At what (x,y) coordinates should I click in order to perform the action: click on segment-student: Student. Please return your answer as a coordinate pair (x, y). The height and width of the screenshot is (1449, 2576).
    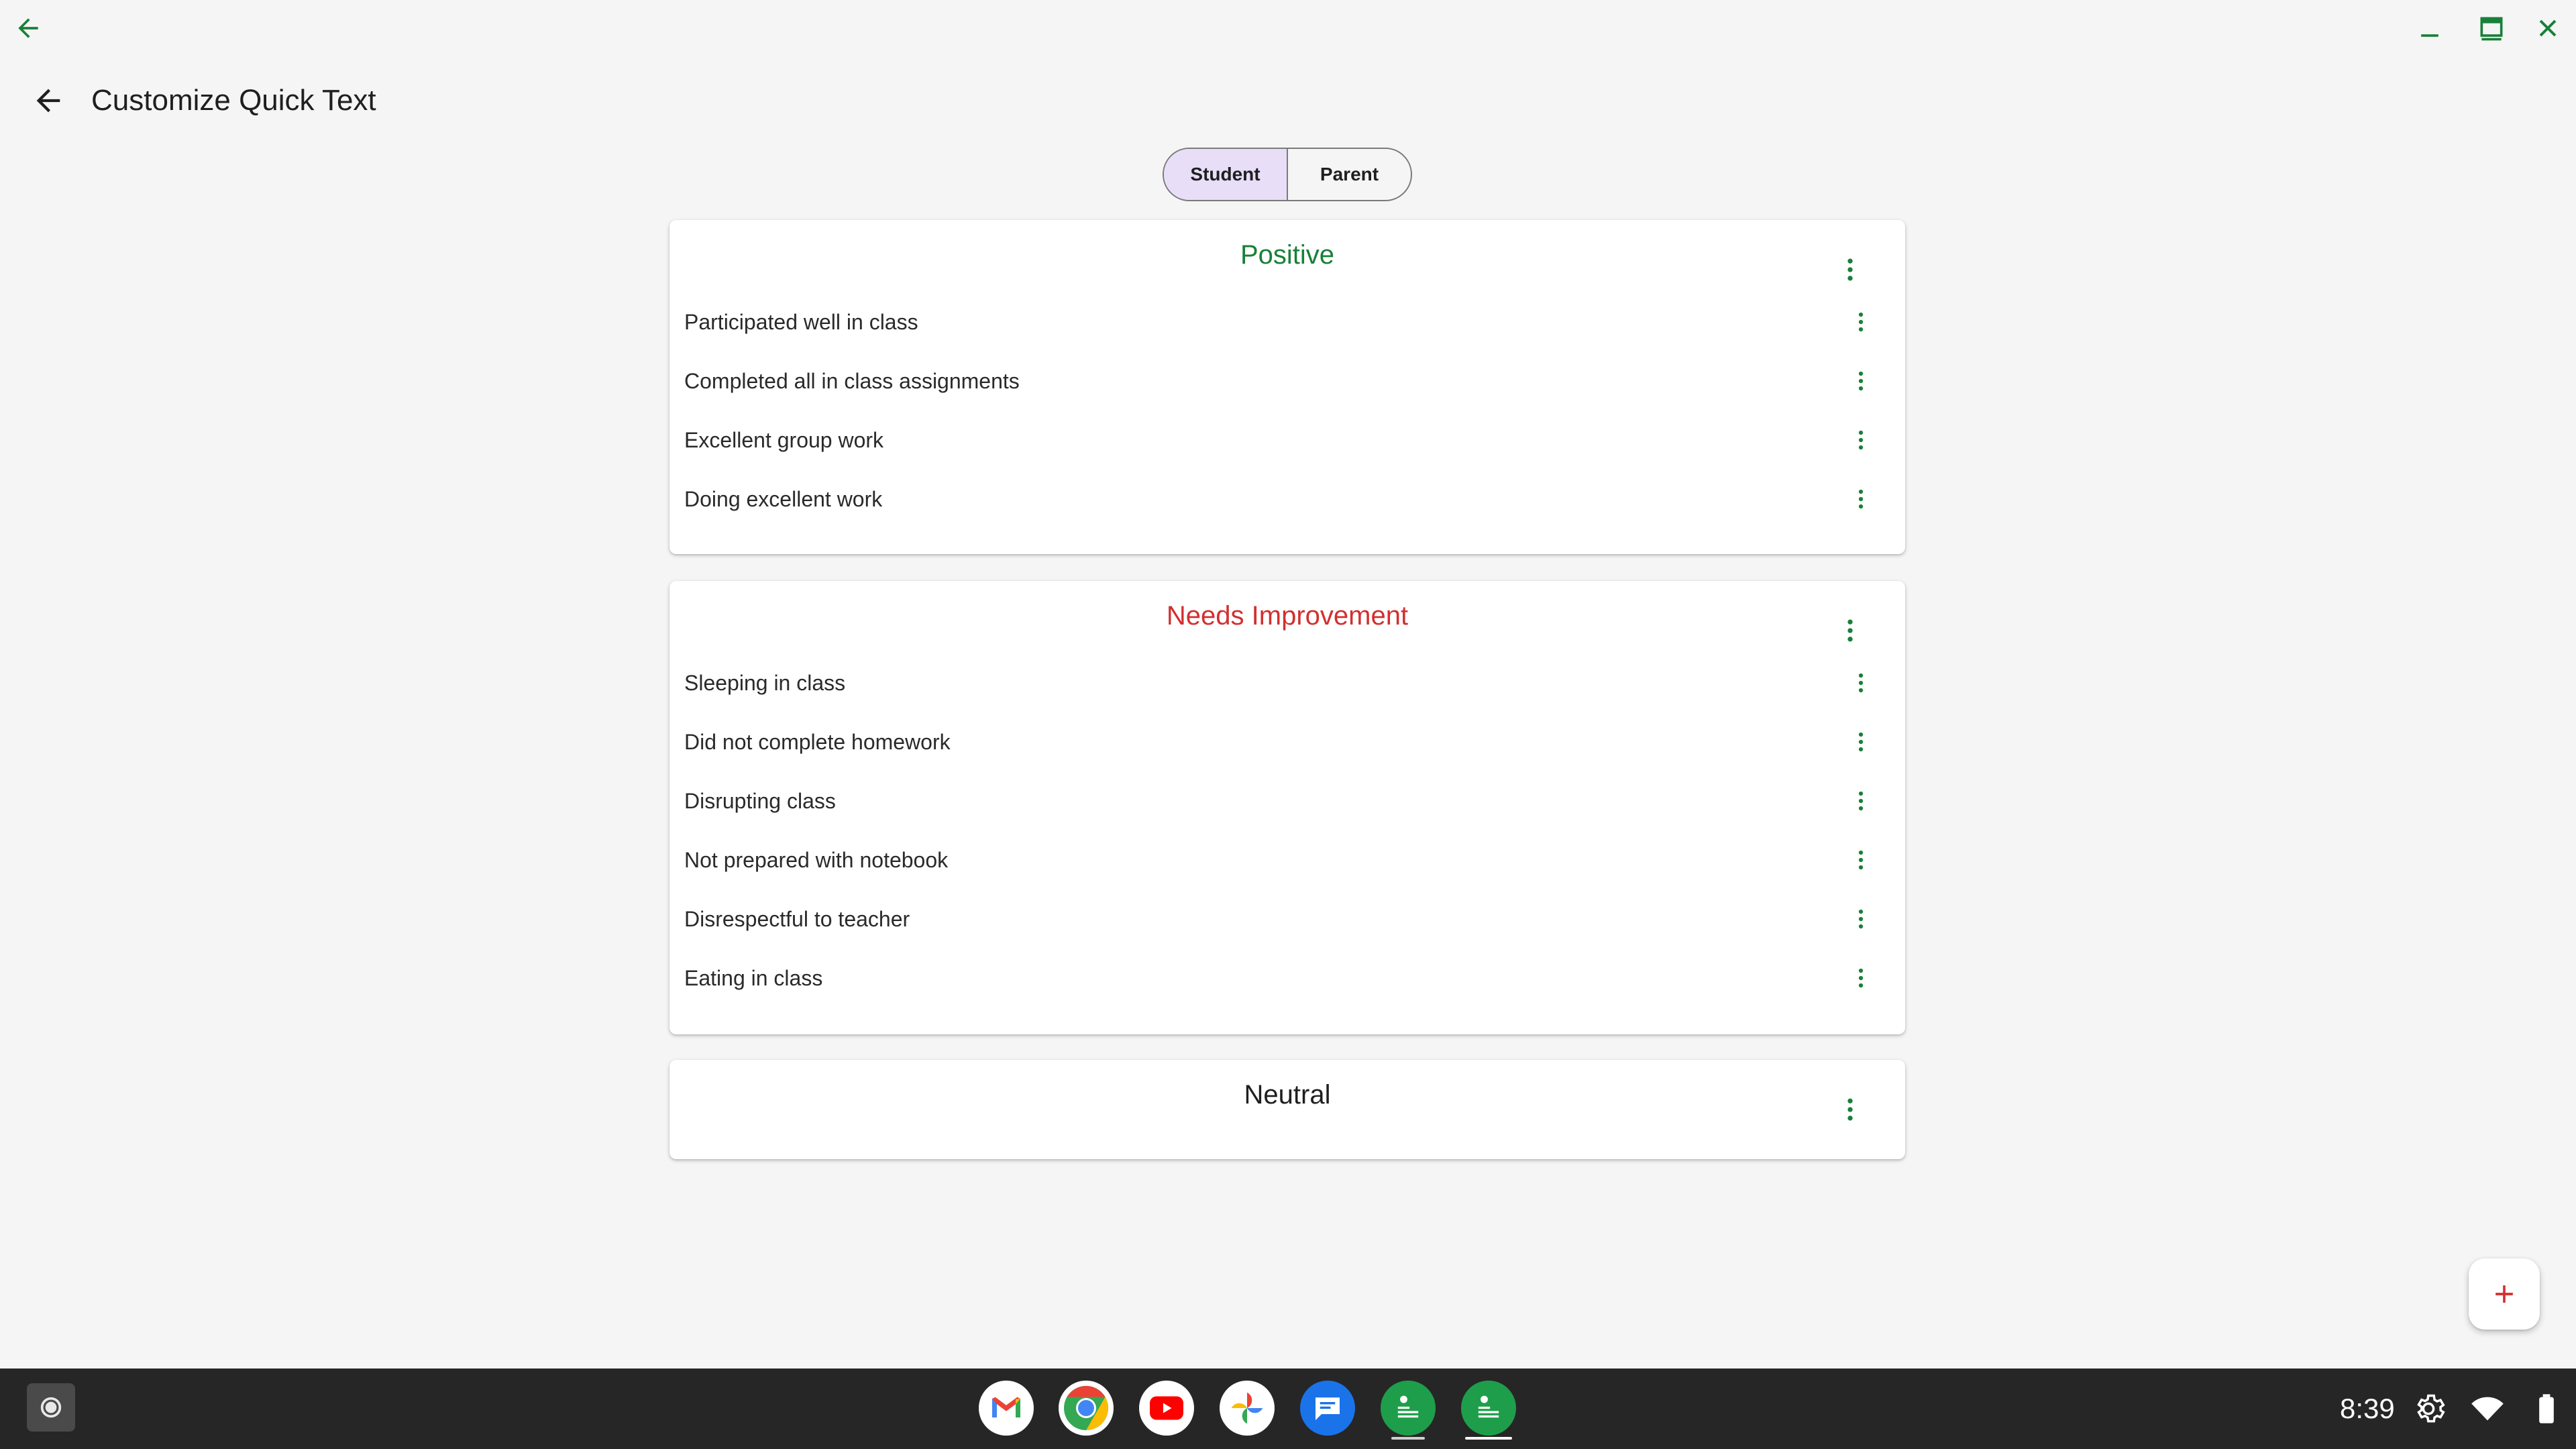
    Looking at the image, I should click on (1226, 174).